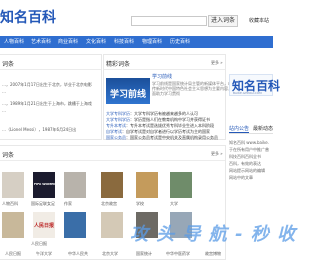  I want to click on tab-latest-news: 最新动态, so click(263, 128).